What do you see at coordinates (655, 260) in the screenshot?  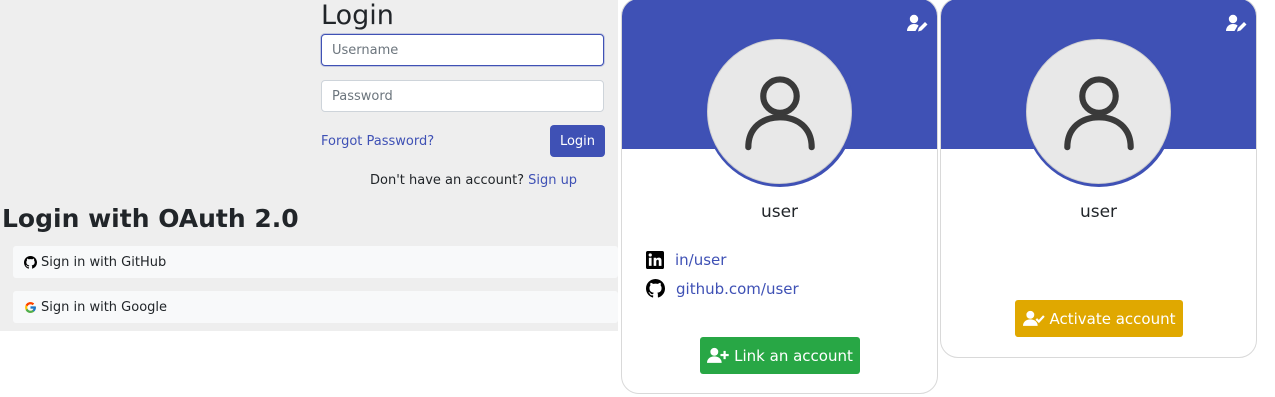 I see `linkedin-icon` at bounding box center [655, 260].